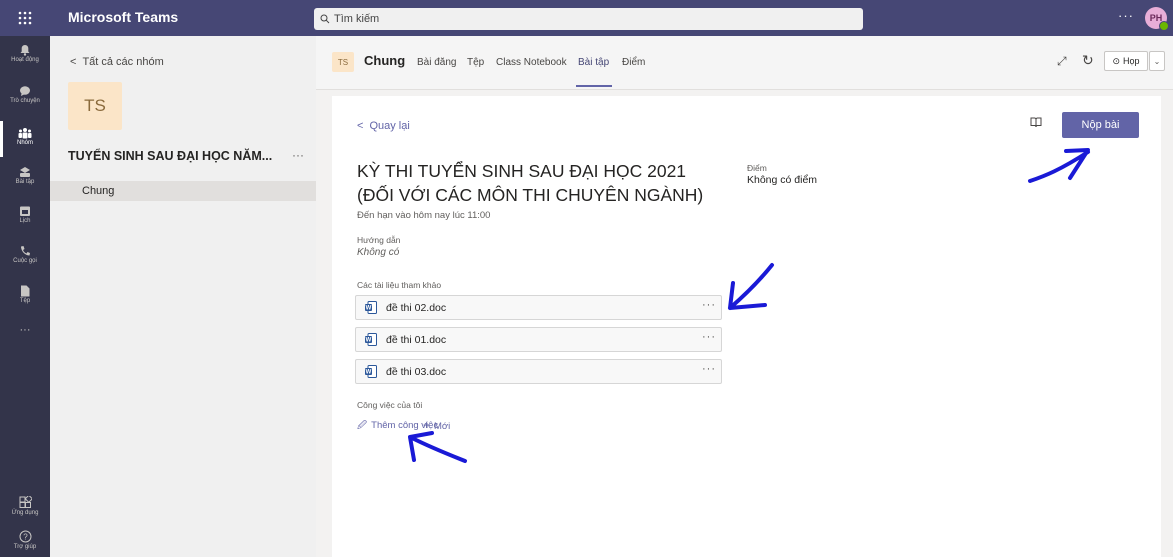 This screenshot has width=1173, height=557. What do you see at coordinates (98, 191) in the screenshot?
I see `channel-label: Chung` at bounding box center [98, 191].